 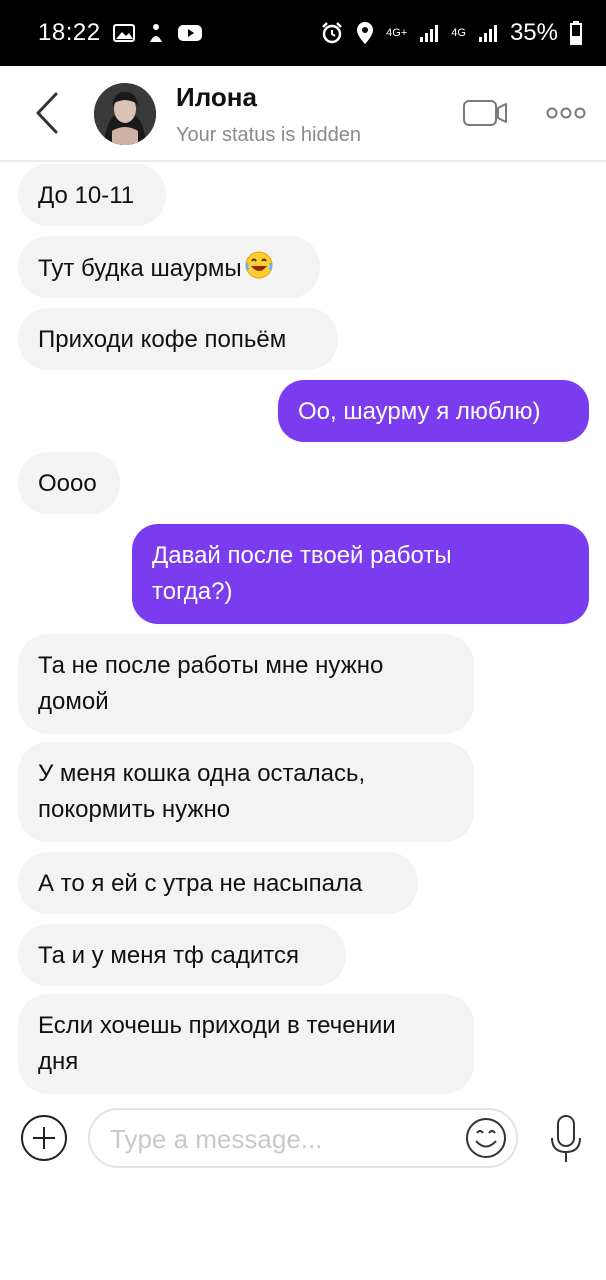 What do you see at coordinates (73, 701) in the screenshot?
I see `message-text-line: домой` at bounding box center [73, 701].